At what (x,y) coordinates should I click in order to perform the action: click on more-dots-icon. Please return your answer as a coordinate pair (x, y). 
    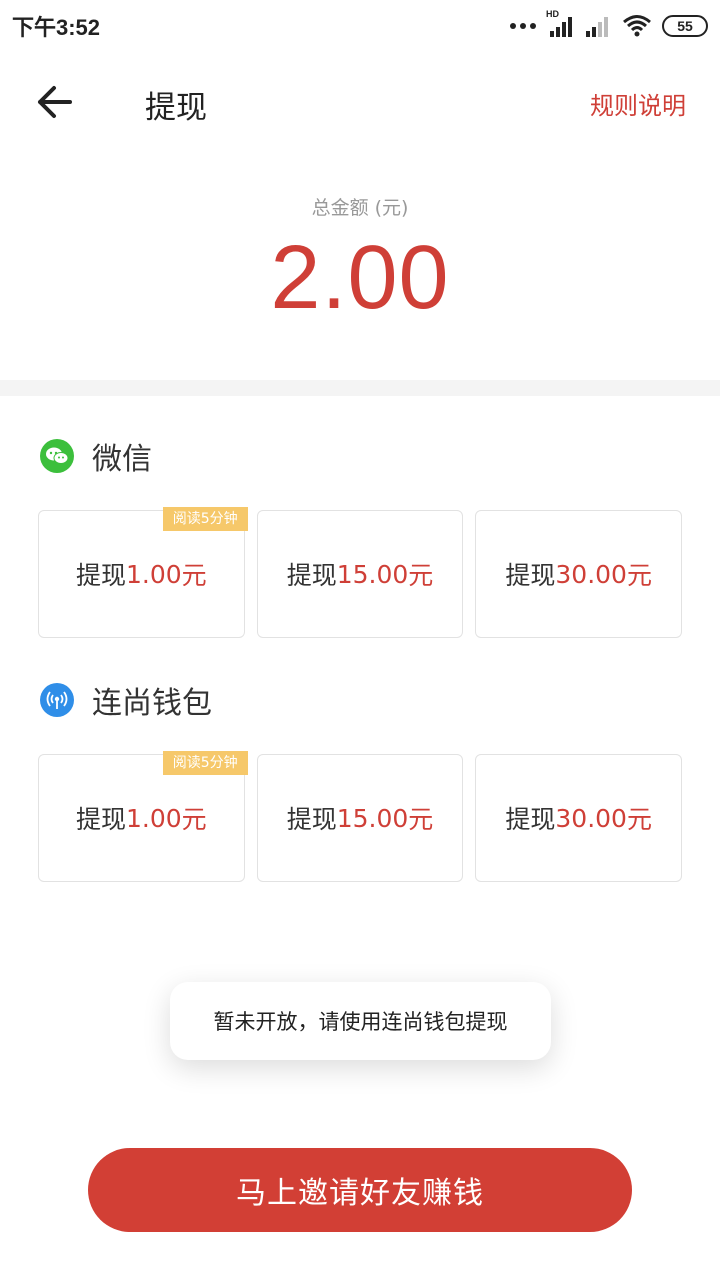
    Looking at the image, I should click on (523, 26).